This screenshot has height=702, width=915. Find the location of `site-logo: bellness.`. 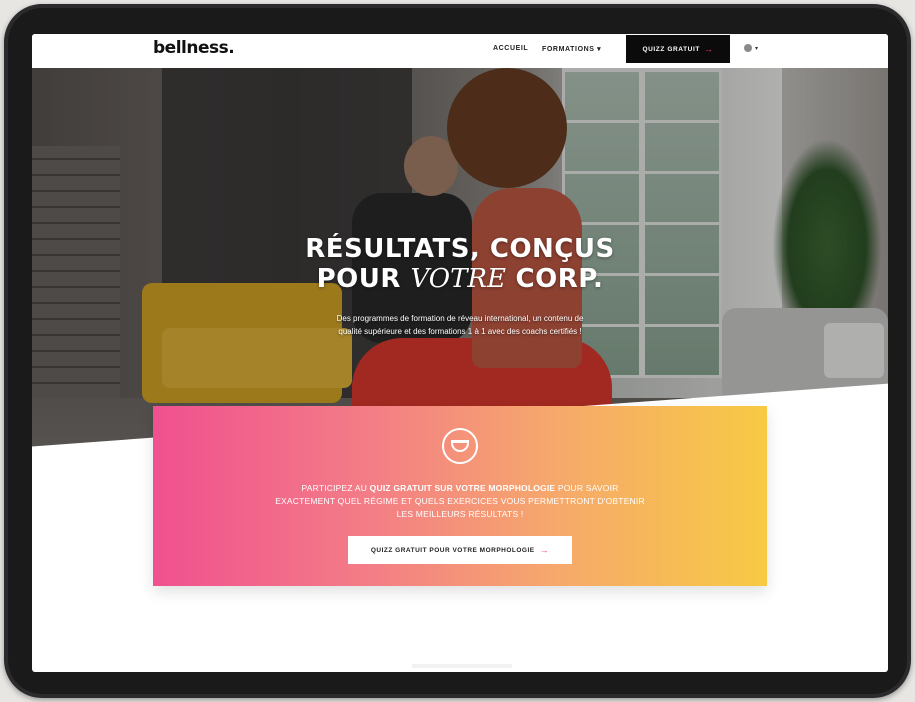

site-logo: bellness. is located at coordinates (194, 48).